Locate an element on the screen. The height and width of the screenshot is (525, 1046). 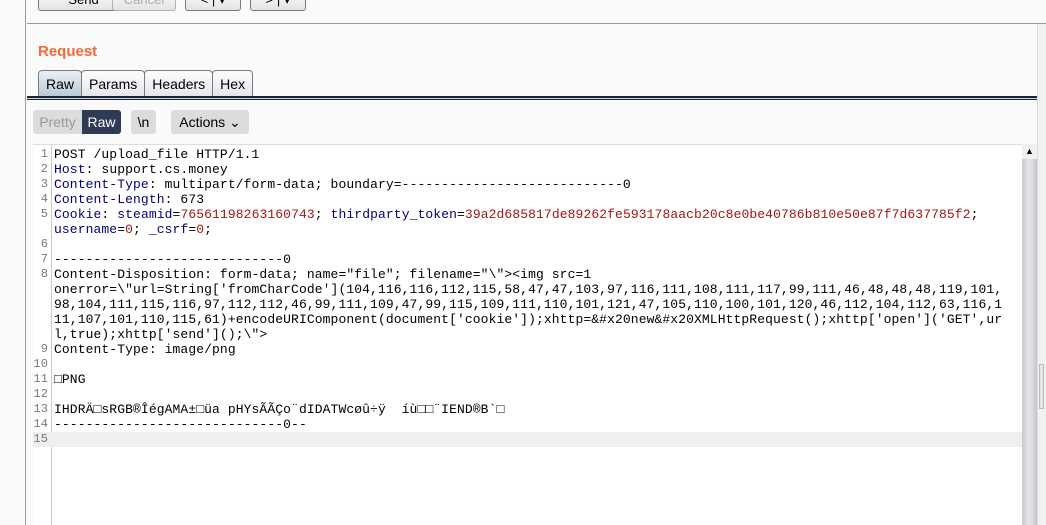
tab-hex: Hex is located at coordinates (233, 83).